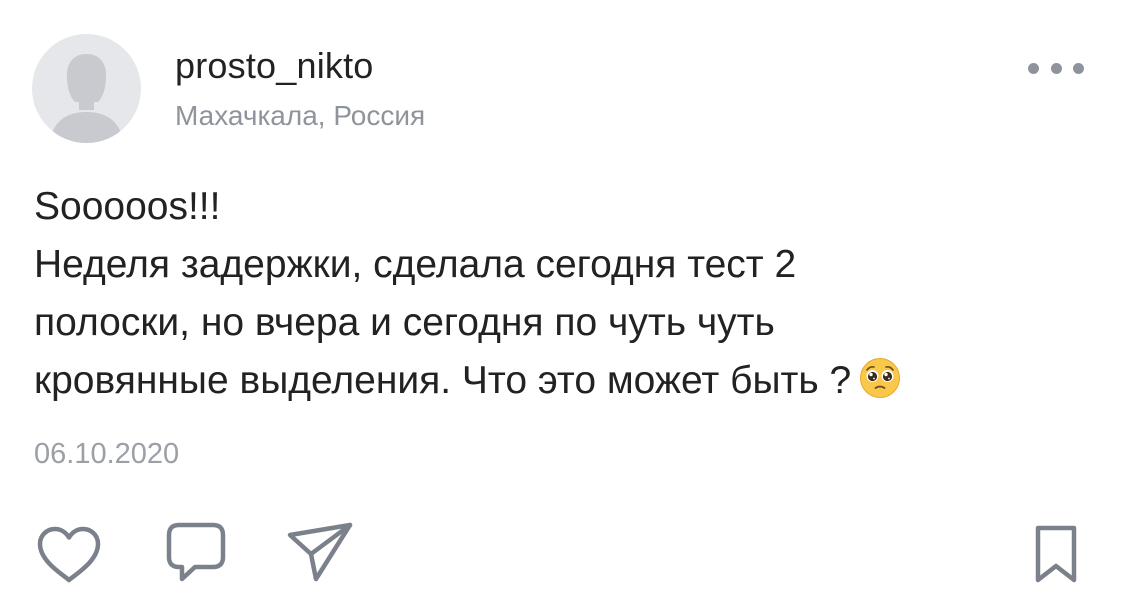 Image resolution: width=1127 pixels, height=600 pixels. Describe the element at coordinates (880, 378) in the screenshot. I see `pleading-face-emoji` at that location.